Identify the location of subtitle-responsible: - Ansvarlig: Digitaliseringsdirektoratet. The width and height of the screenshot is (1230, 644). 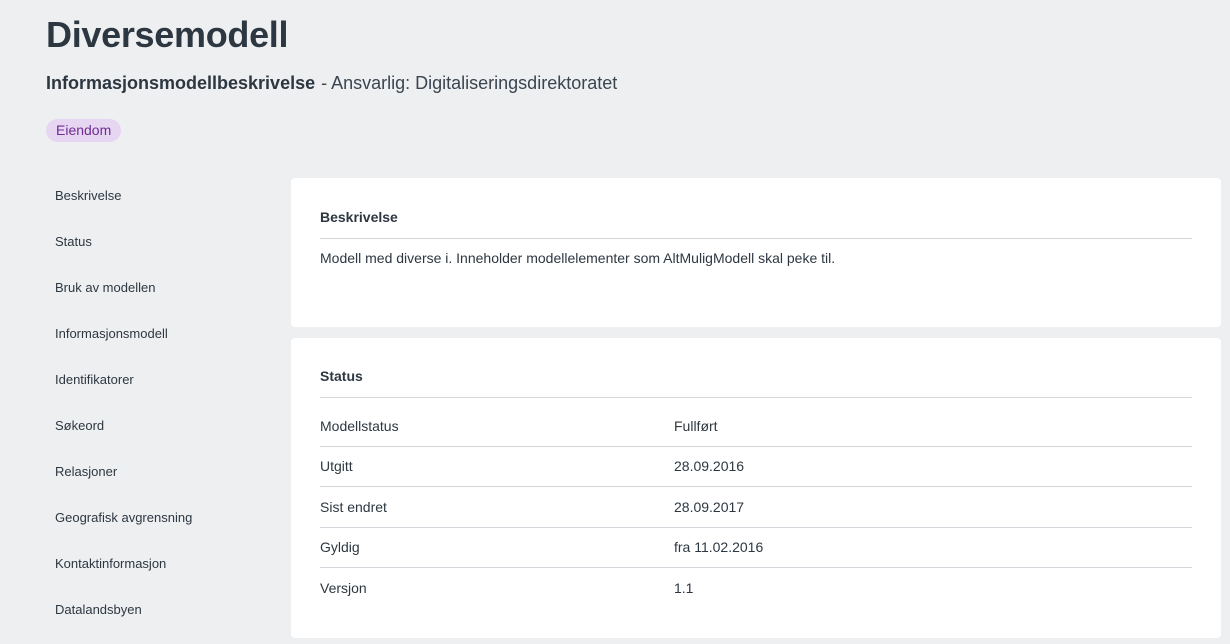
(469, 83).